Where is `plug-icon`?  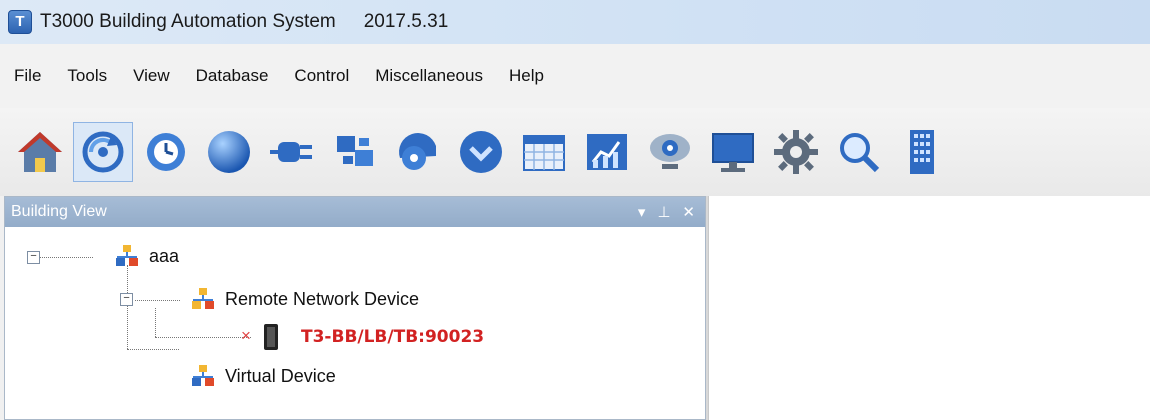
plug-icon is located at coordinates (291, 152).